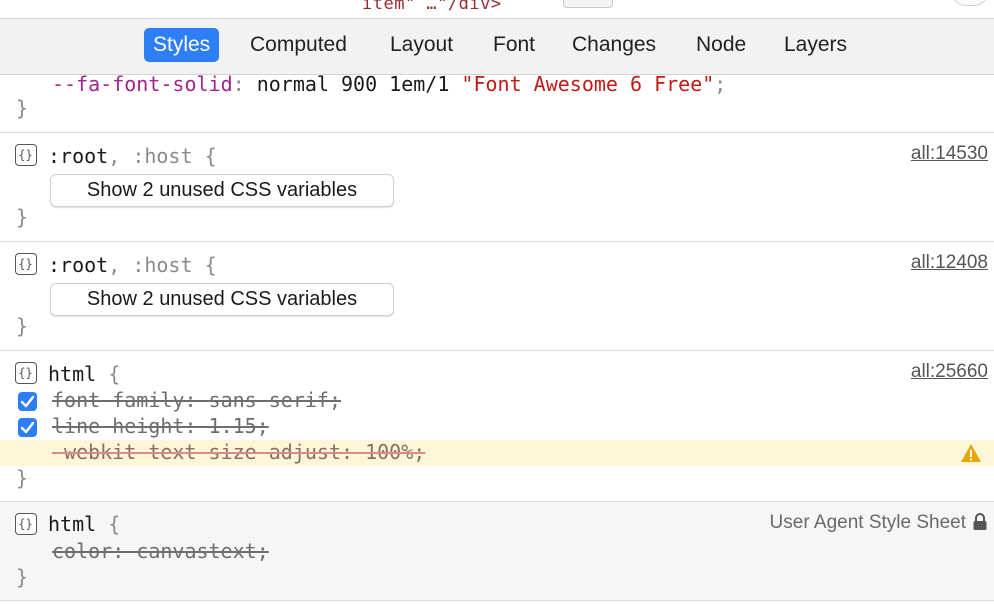  I want to click on tab-styles: Styles, so click(182, 45).